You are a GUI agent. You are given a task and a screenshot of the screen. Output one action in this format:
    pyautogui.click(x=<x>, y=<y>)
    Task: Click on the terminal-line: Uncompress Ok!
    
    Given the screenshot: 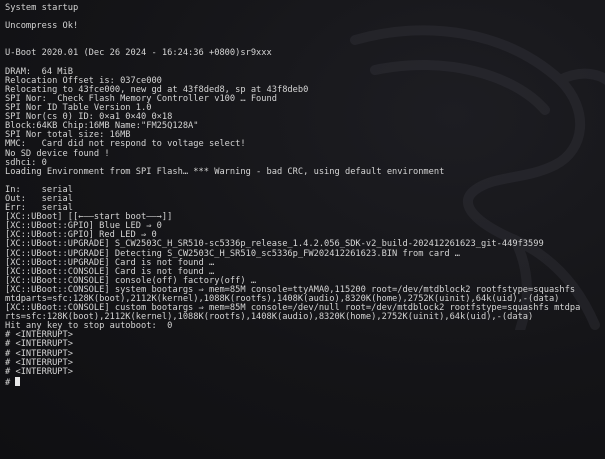 What is the action you would take?
    pyautogui.click(x=42, y=26)
    